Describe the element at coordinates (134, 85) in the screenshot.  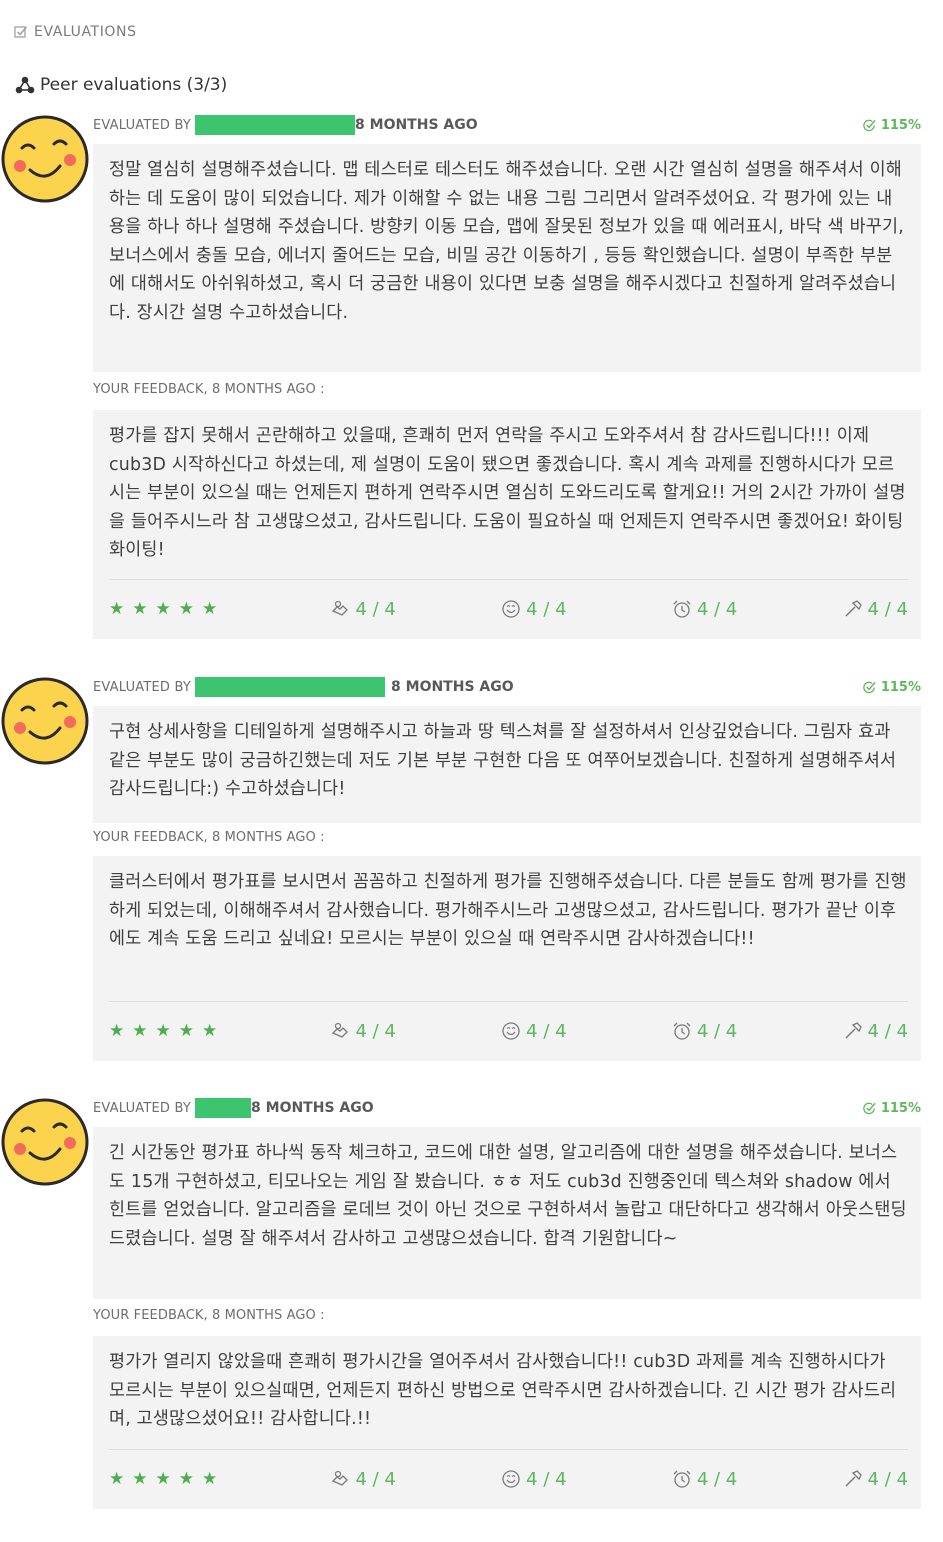
I see `peer-evaluations-title: Peer evaluations (3/3)` at that location.